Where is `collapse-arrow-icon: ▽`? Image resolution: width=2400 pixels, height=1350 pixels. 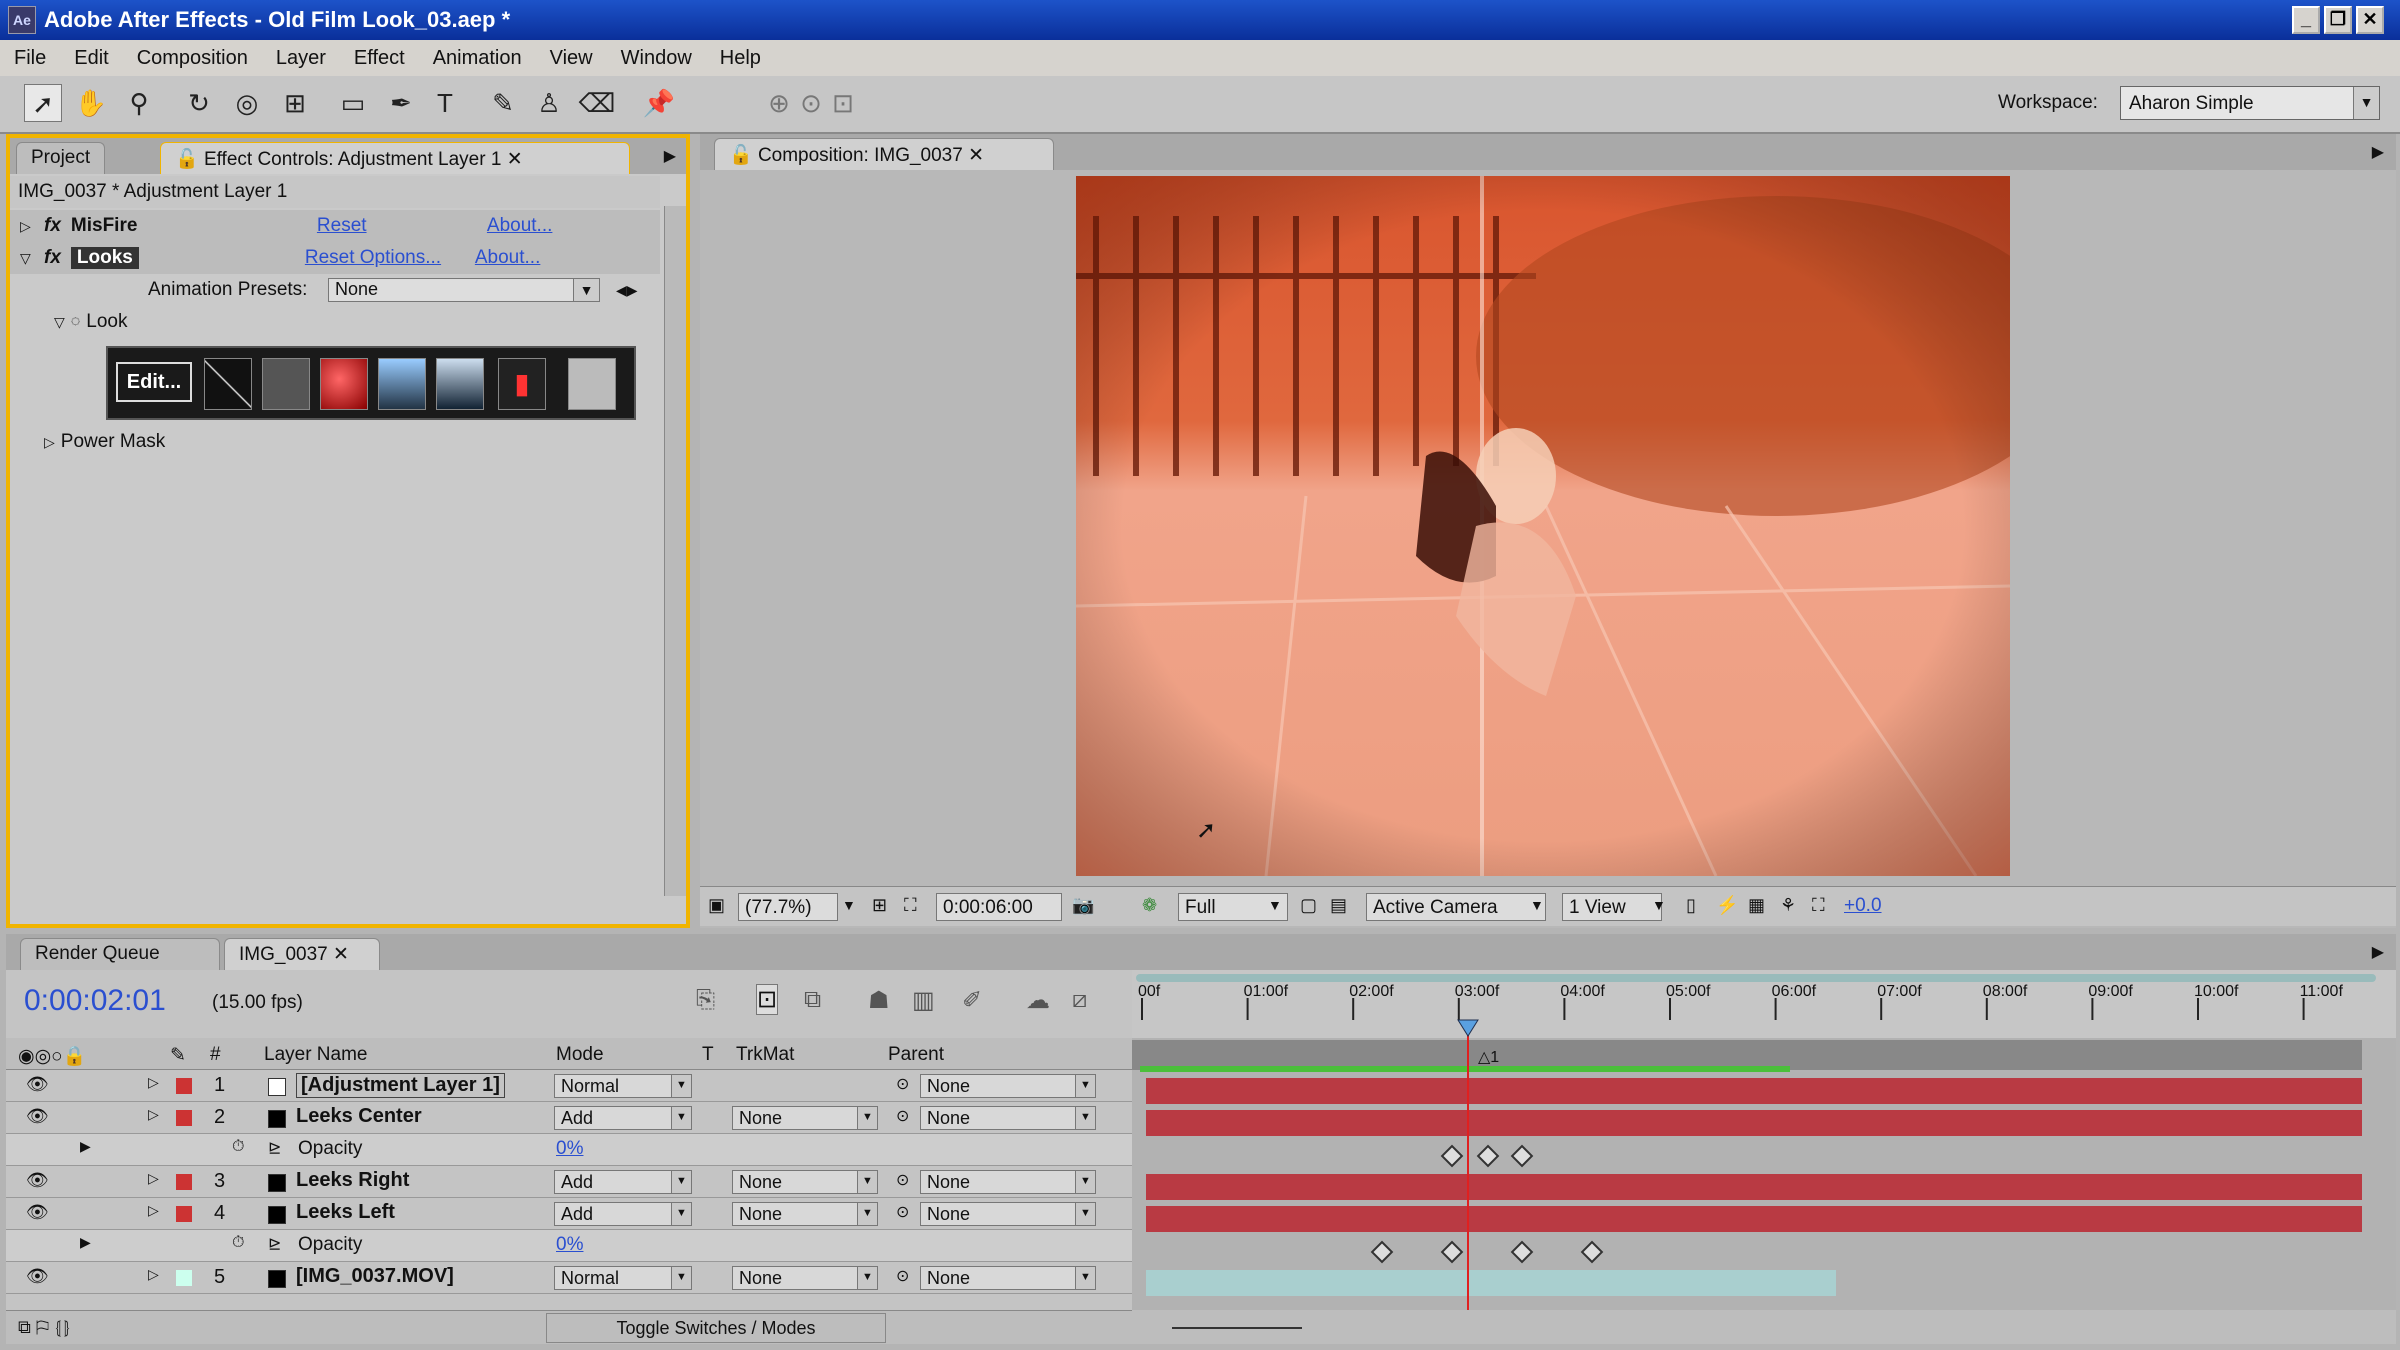 collapse-arrow-icon: ▽ is located at coordinates (59, 322).